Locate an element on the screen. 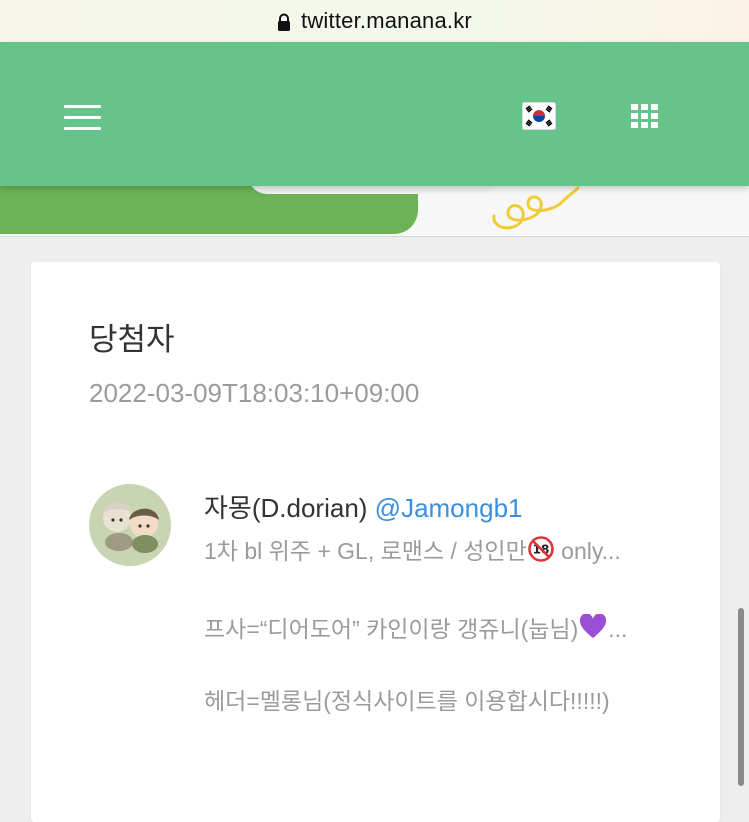  header-banner-image is located at coordinates (374, 211).